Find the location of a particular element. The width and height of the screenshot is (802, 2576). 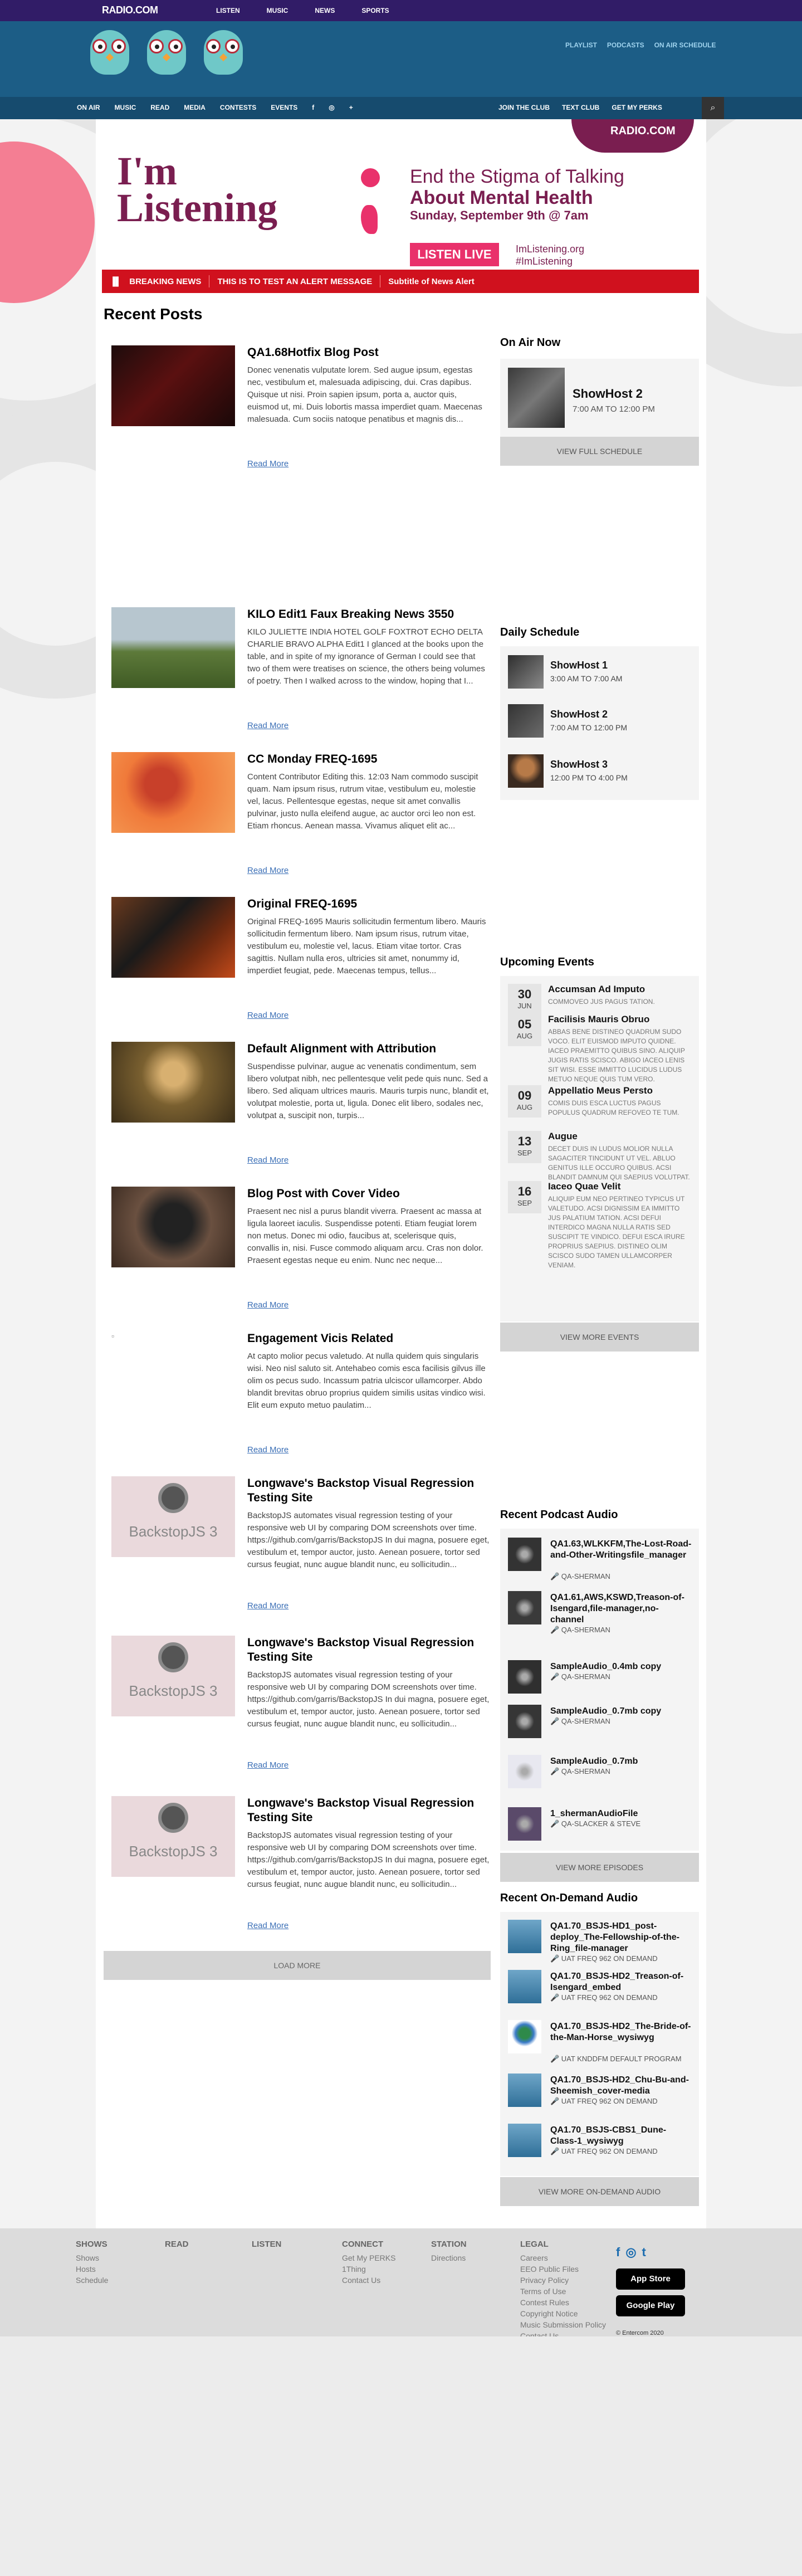

footer-link: Shows is located at coordinates (92, 2257).